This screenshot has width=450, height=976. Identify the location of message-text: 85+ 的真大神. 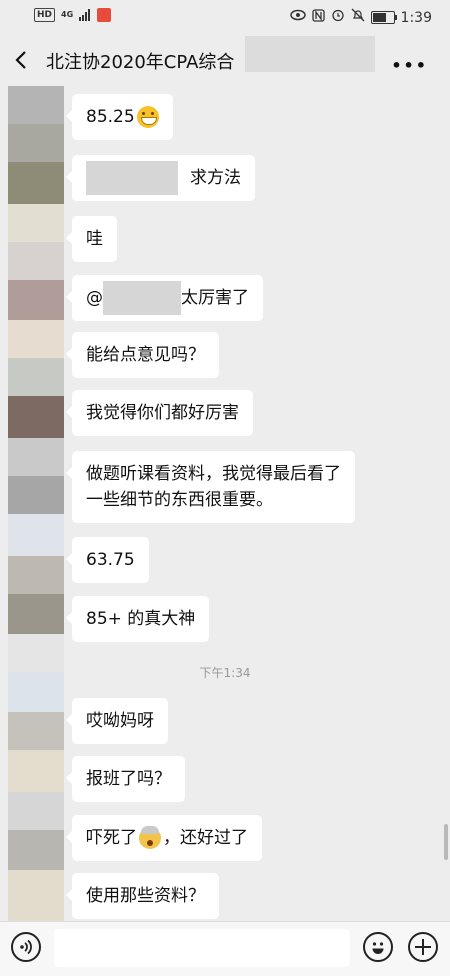
(141, 619).